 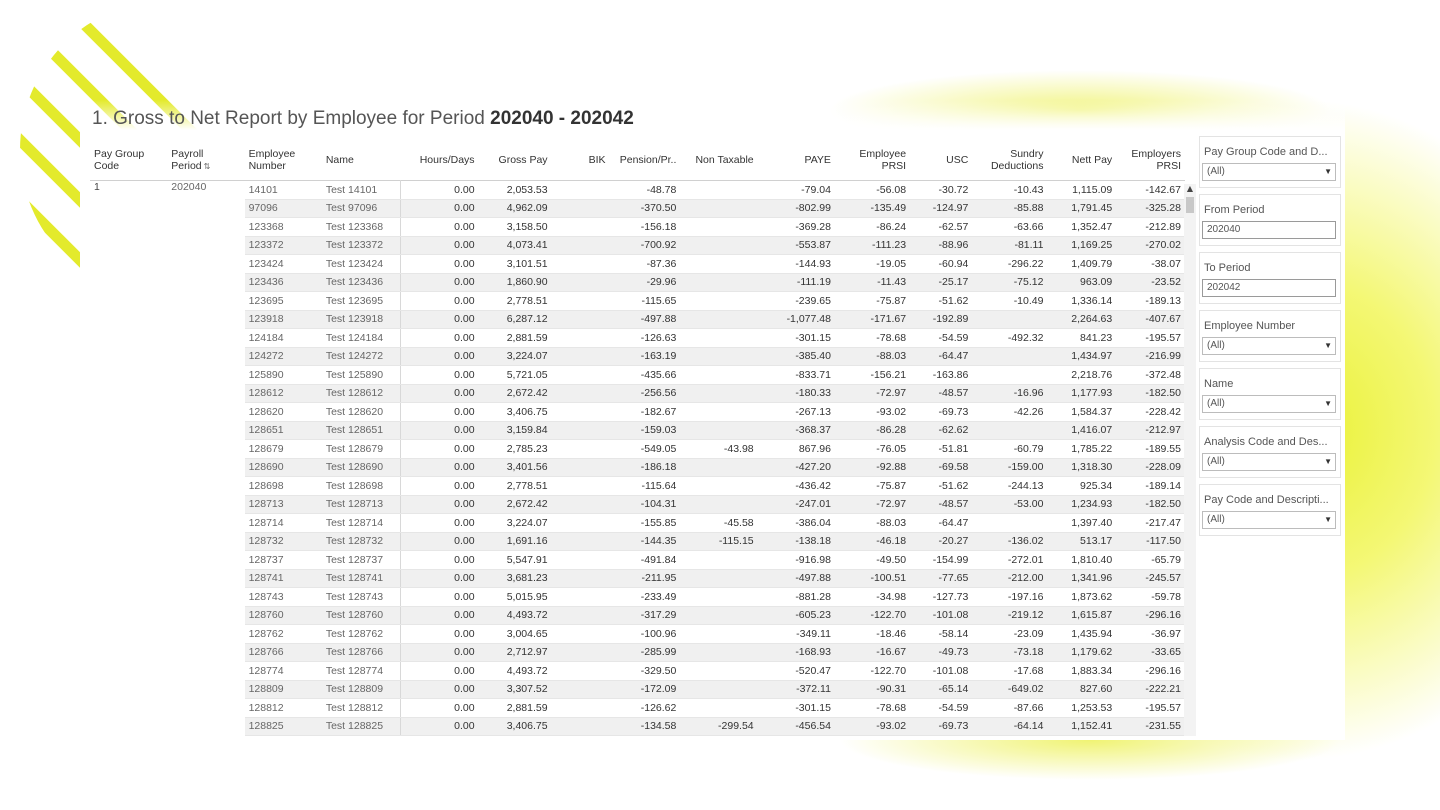 What do you see at coordinates (515, 467) in the screenshot?
I see `cell-gross-pay: 3,401.56` at bounding box center [515, 467].